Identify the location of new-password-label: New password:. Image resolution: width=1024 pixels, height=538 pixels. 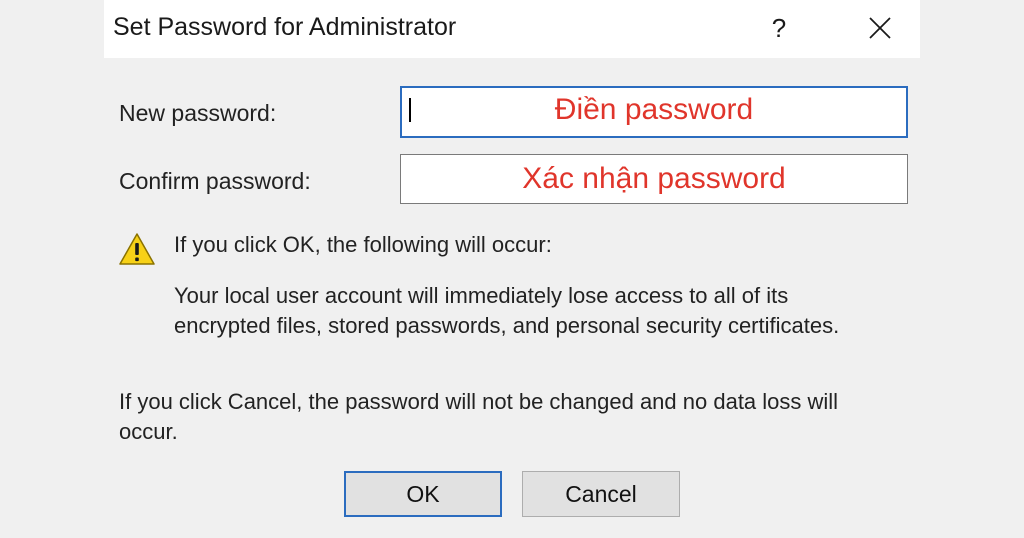
(198, 113).